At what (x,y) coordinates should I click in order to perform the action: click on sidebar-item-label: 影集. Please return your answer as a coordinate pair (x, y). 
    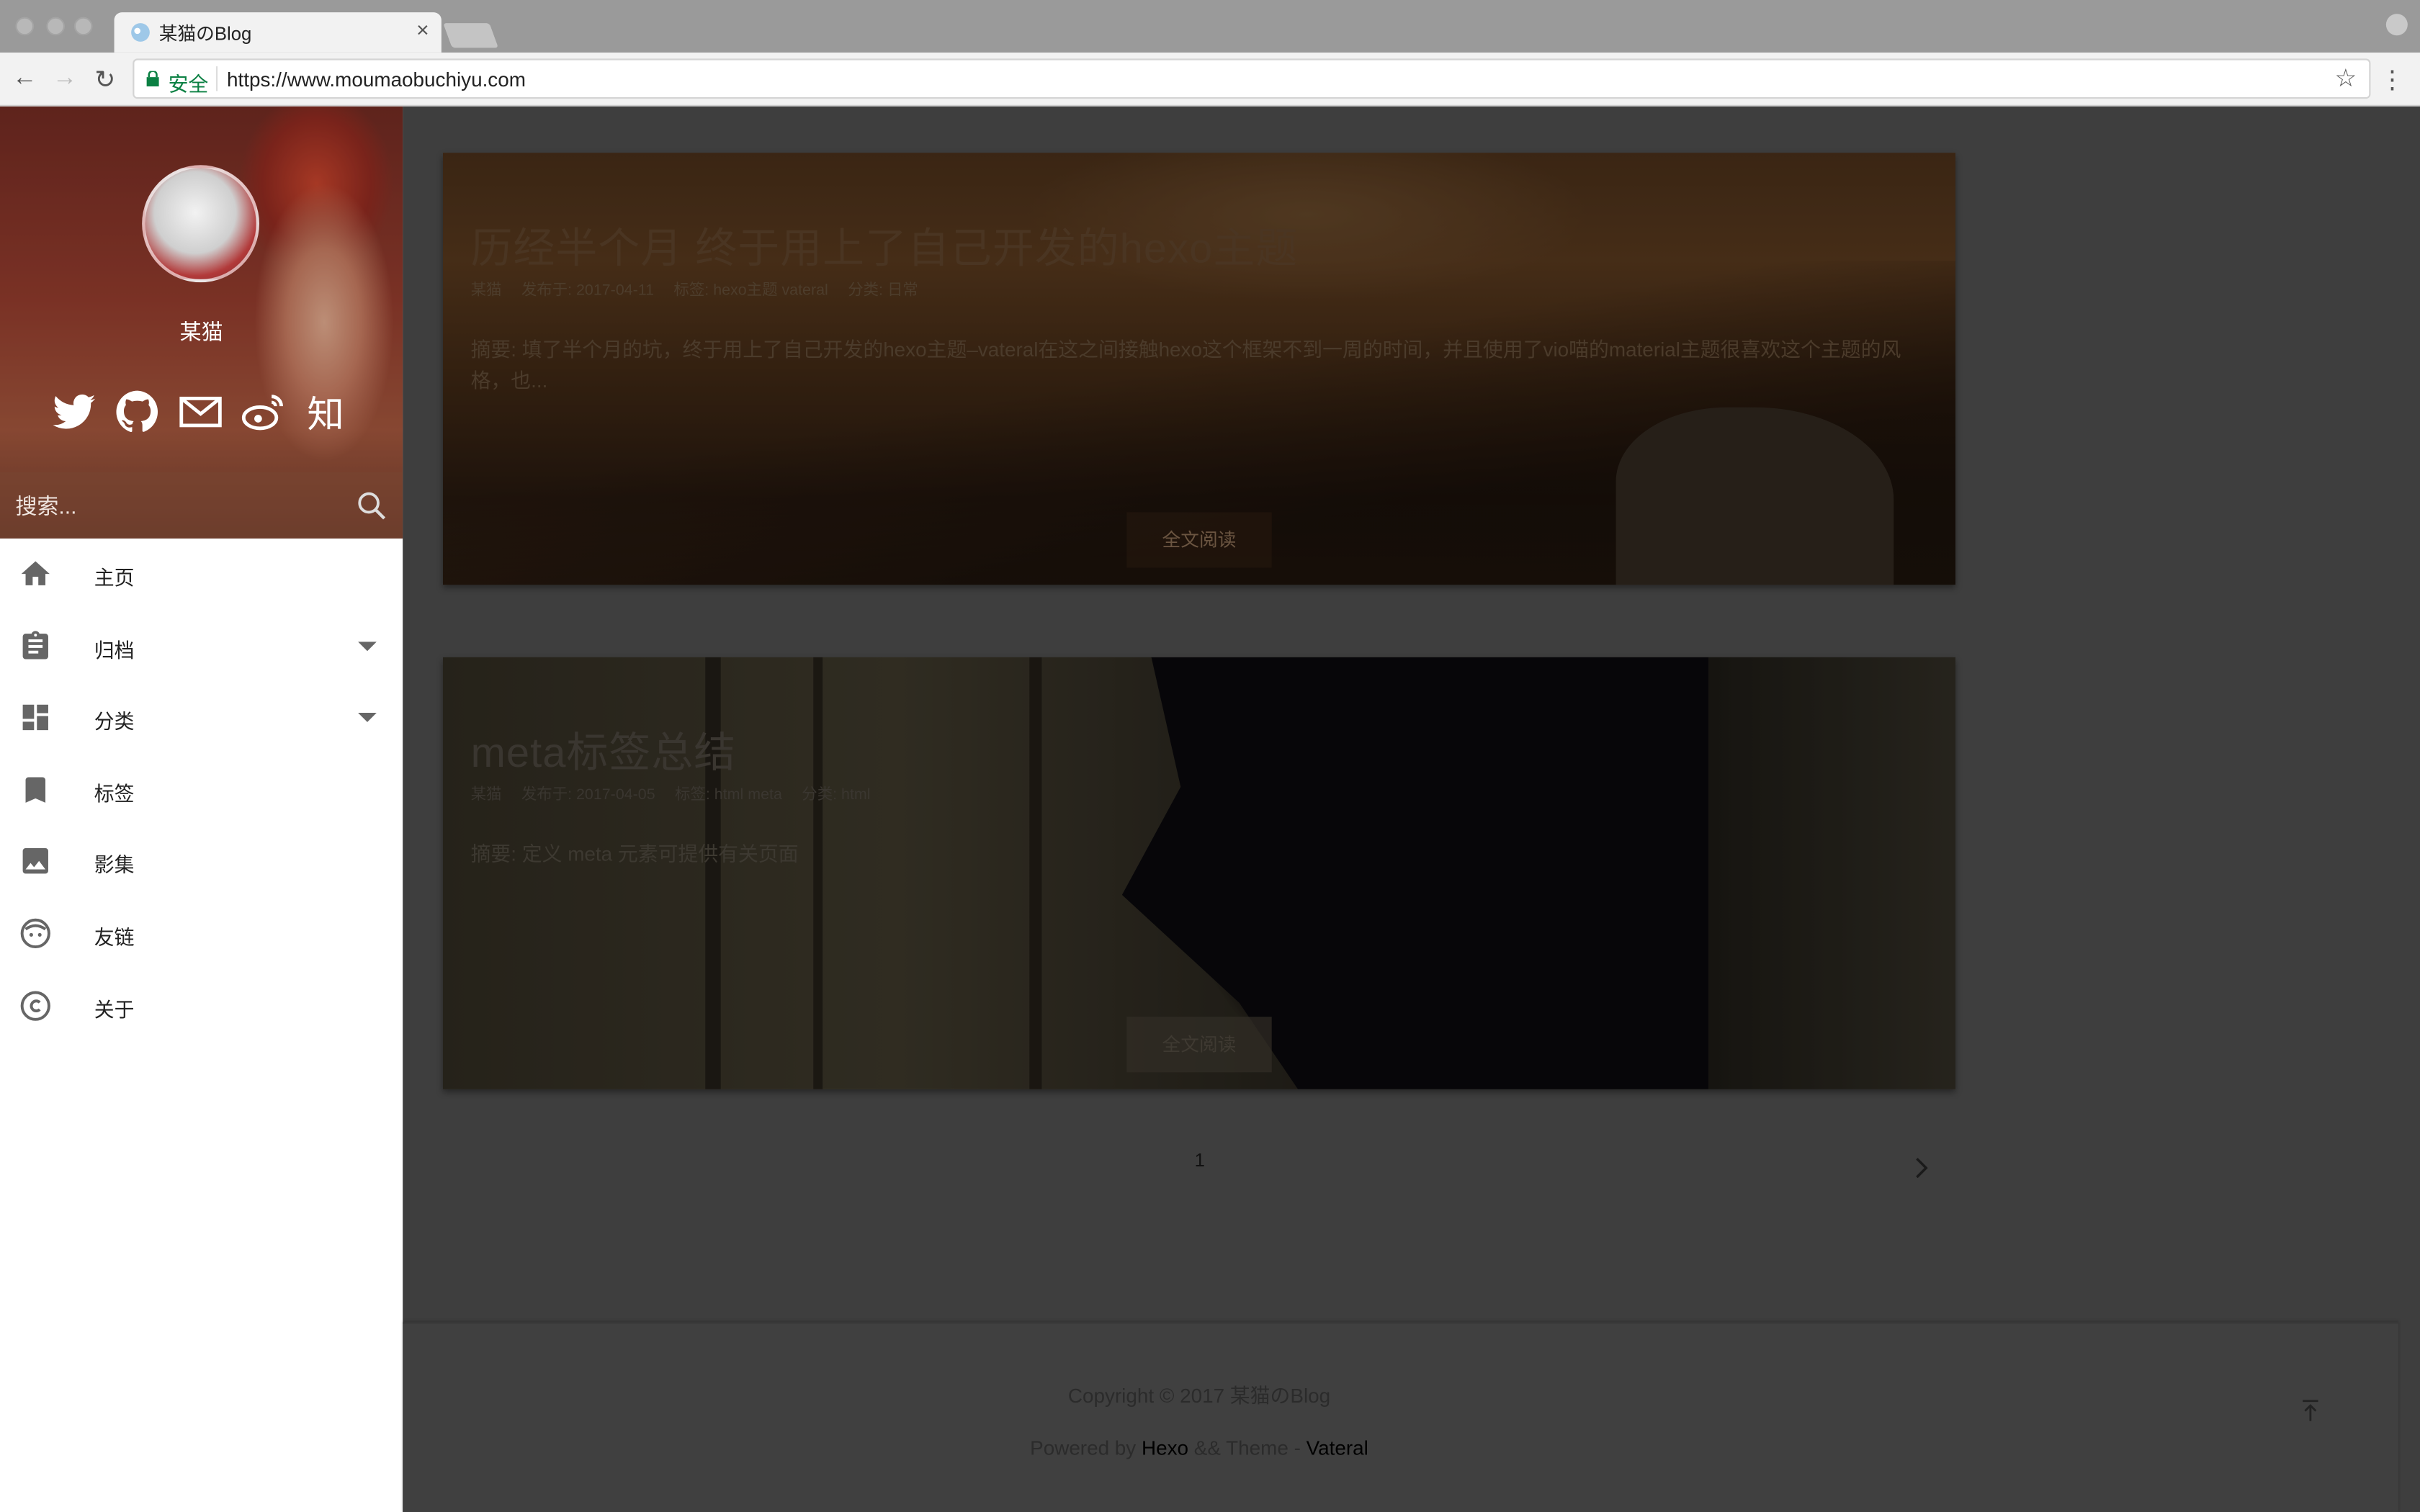
    Looking at the image, I should click on (114, 865).